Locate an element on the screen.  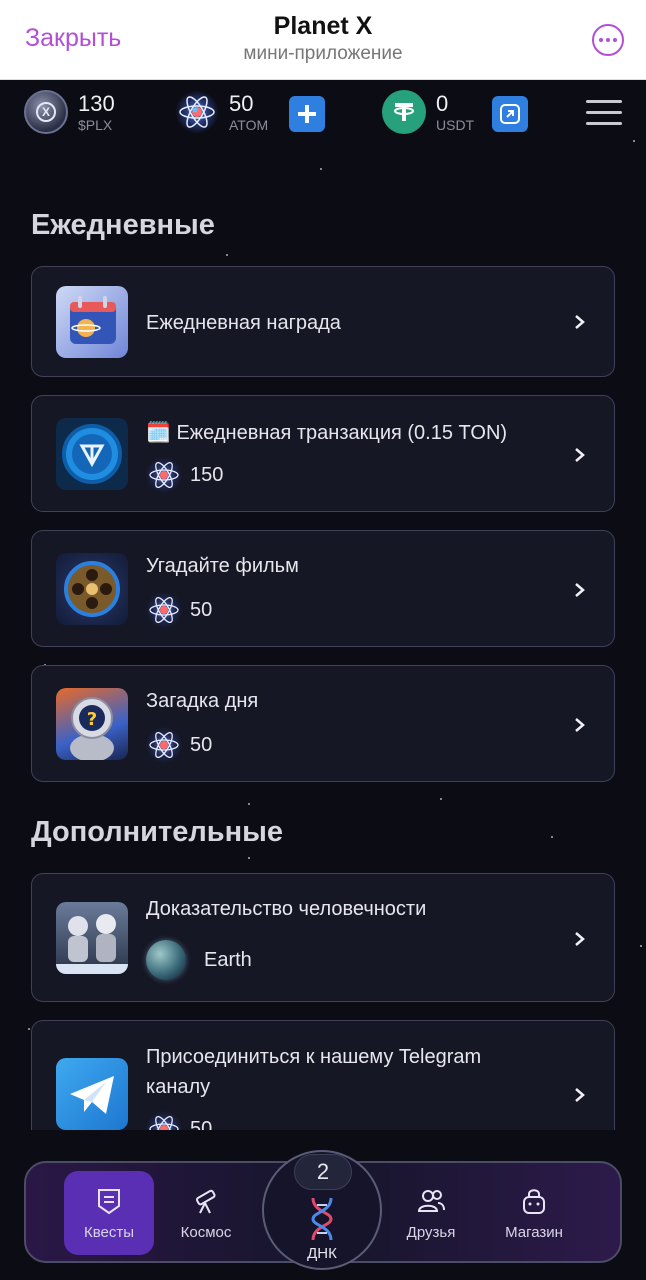
reward-value: 150 is located at coordinates (207, 474).